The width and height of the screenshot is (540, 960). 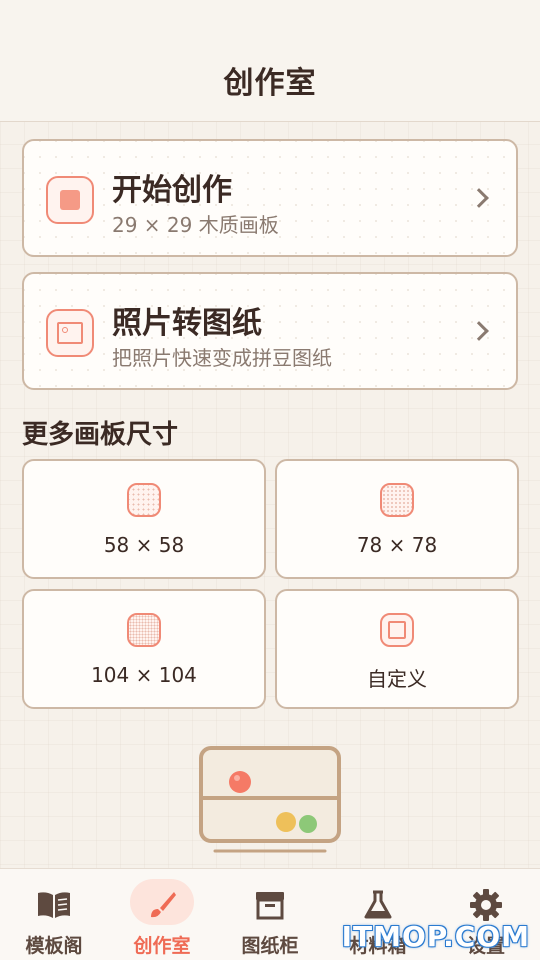 I want to click on size-card-104: 104 × 104, so click(x=144, y=649).